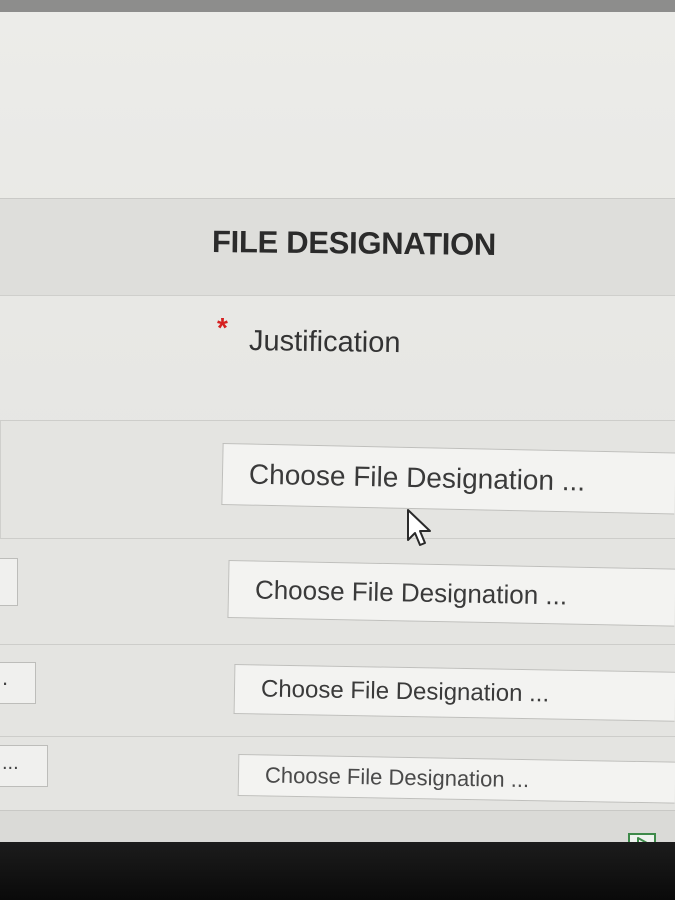 This screenshot has height=900, width=675. Describe the element at coordinates (18, 683) in the screenshot. I see `row-3-left-field: .` at that location.